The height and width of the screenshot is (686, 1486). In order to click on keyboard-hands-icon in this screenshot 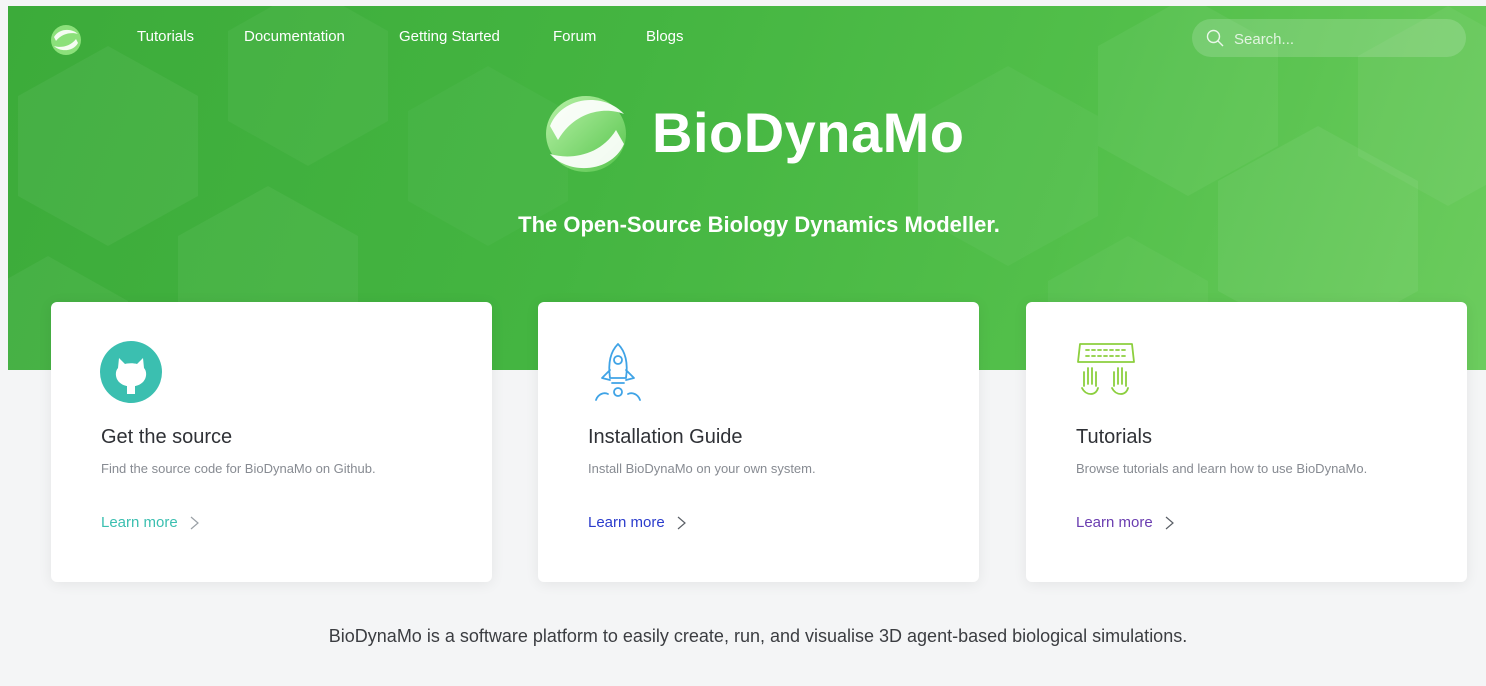, I will do `click(1106, 369)`.